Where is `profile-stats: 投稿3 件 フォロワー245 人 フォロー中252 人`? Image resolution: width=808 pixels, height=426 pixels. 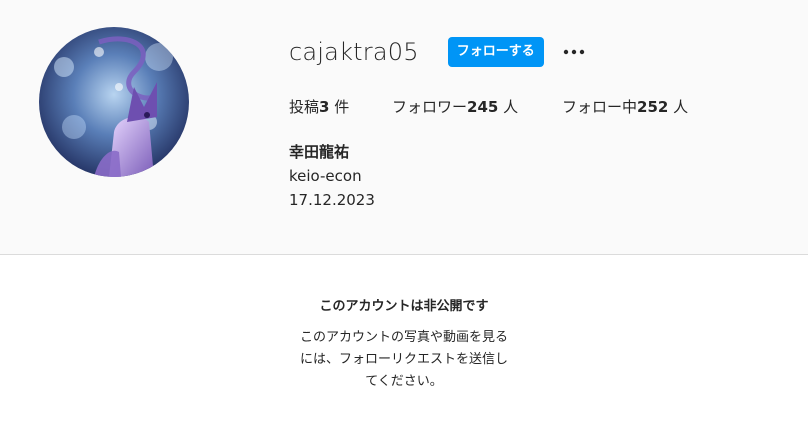 profile-stats: 投稿3 件 フォロワー245 人 フォロー中252 人 is located at coordinates (495, 107).